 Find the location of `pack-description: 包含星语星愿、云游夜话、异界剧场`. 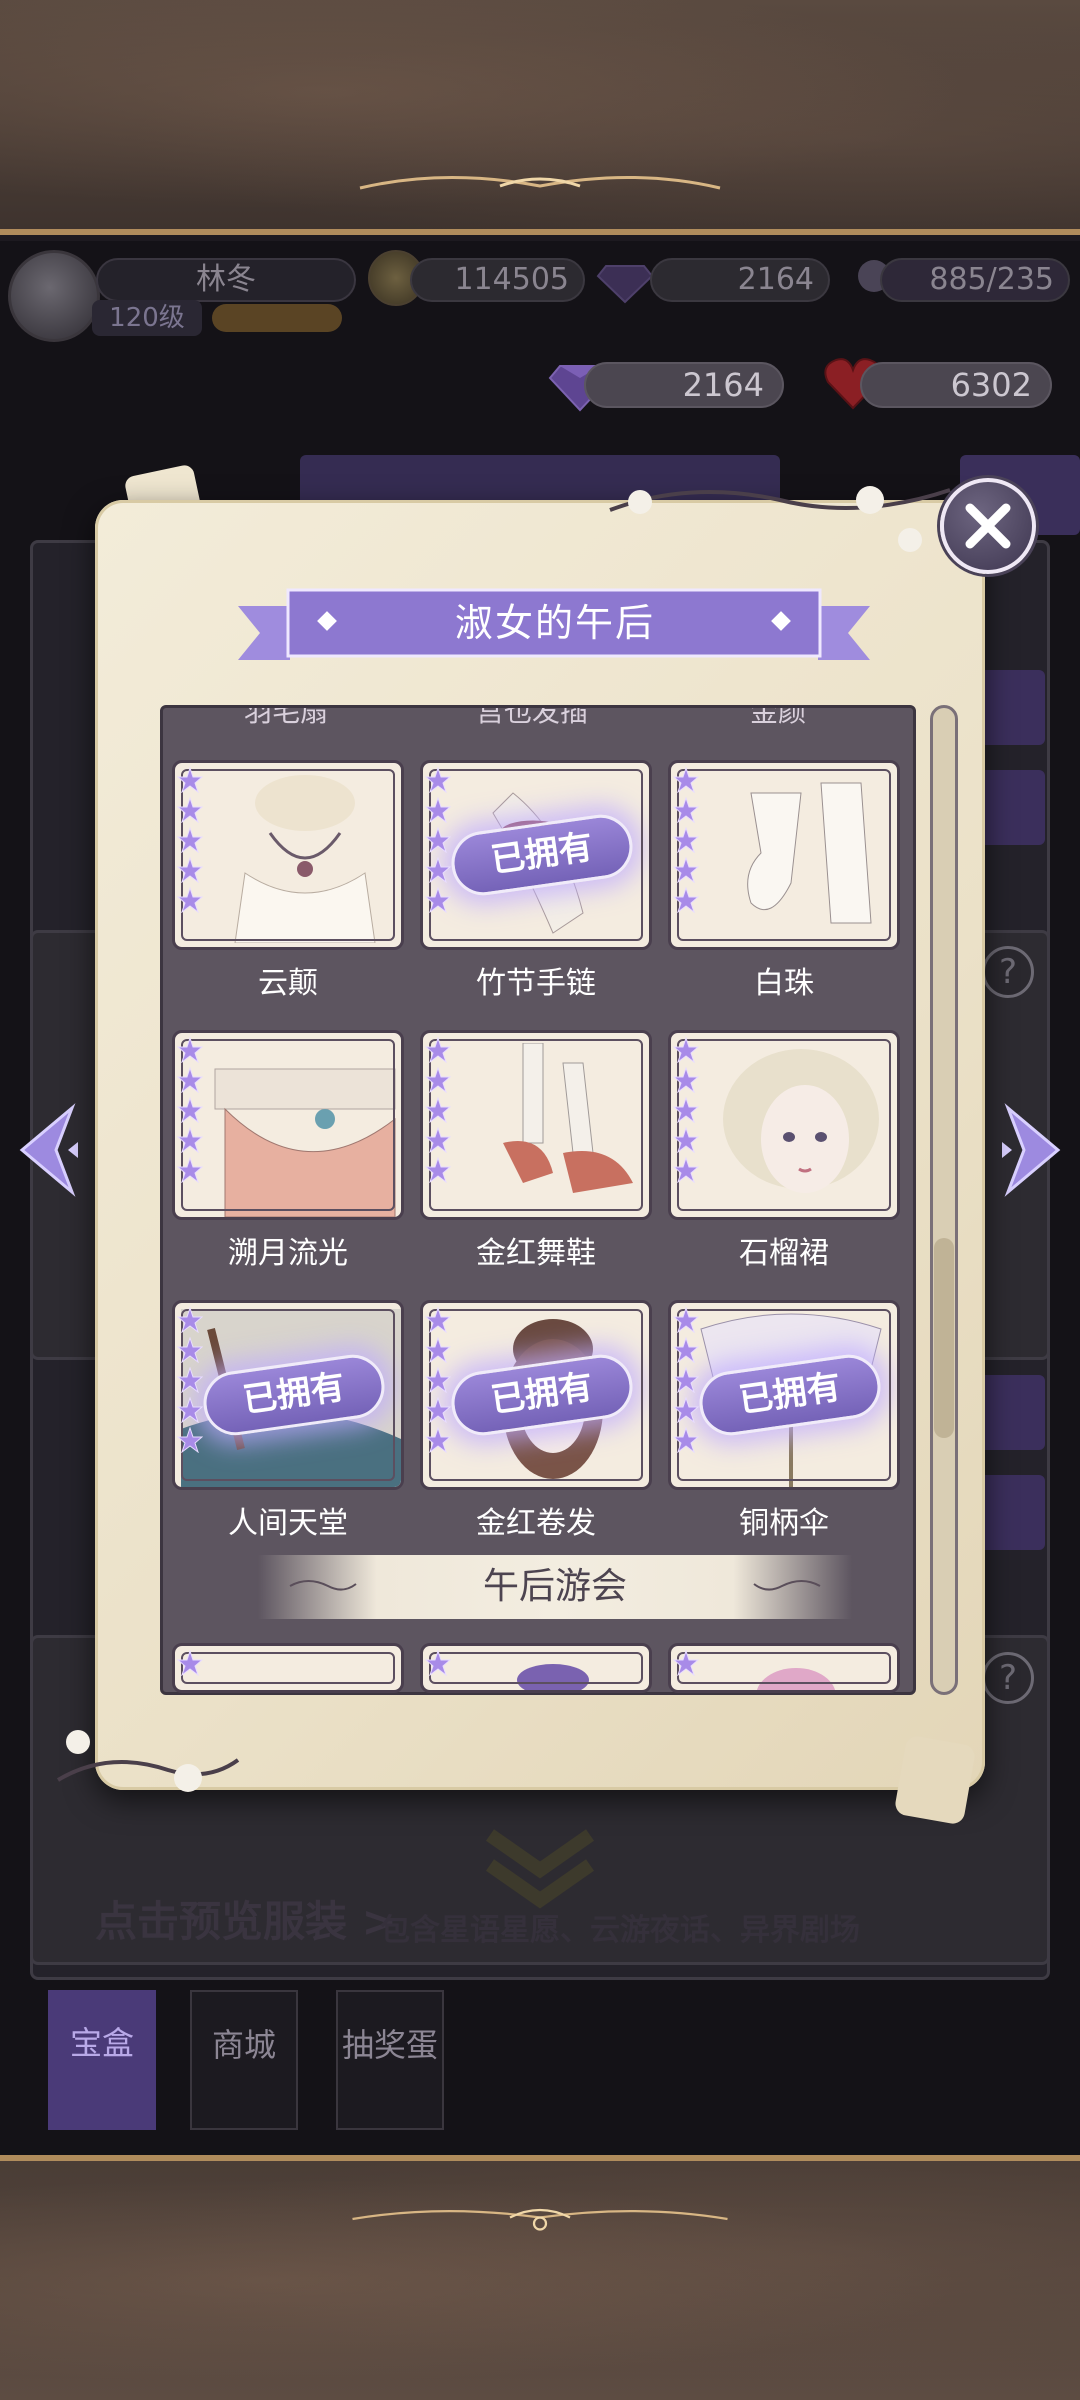

pack-description: 包含星语星愿、云游夜话、异界剧场 is located at coordinates (620, 1930).